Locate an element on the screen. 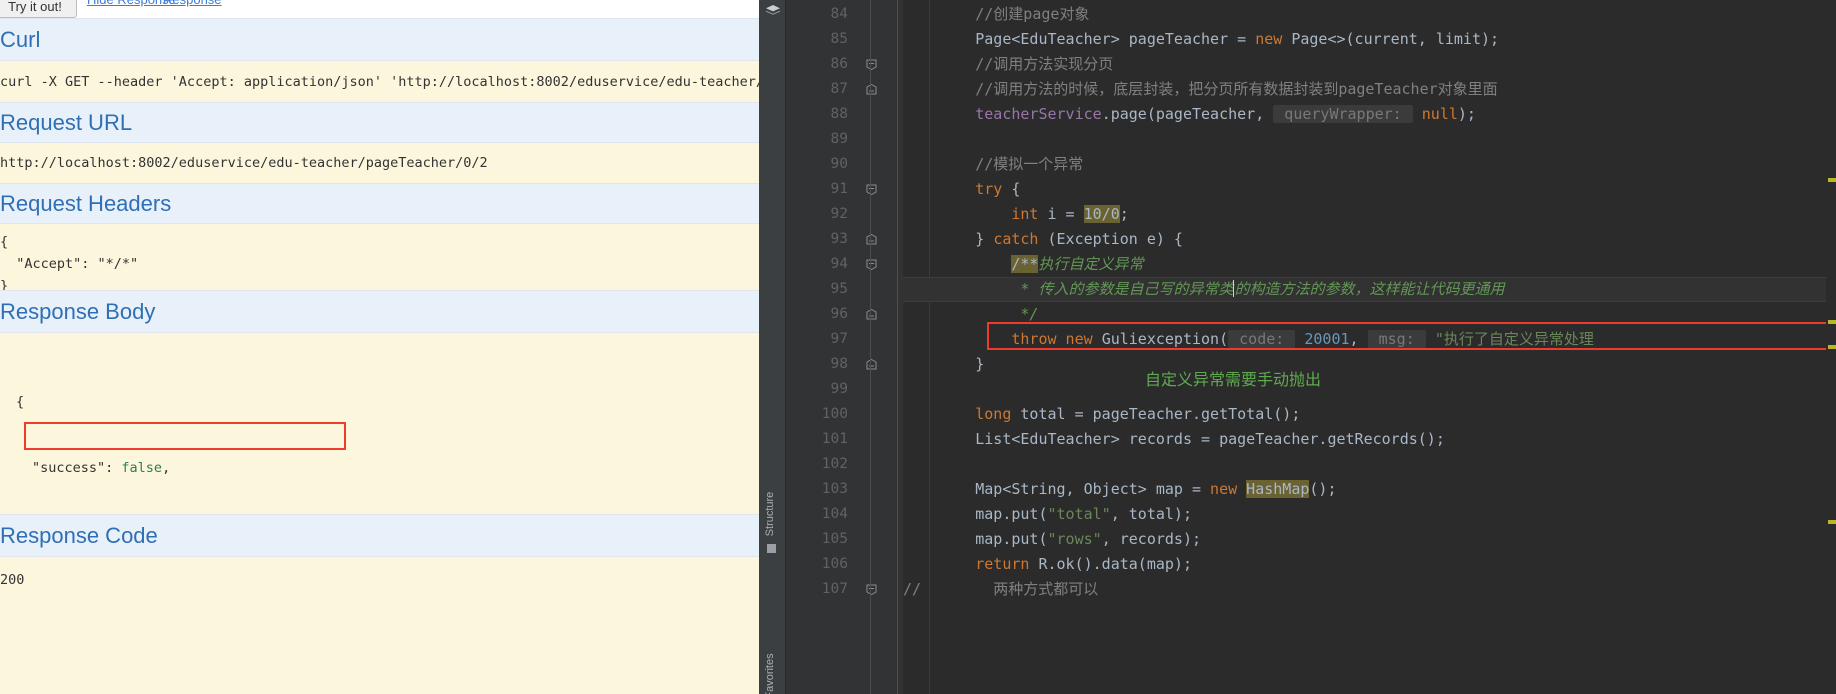 This screenshot has height=694, width=1836. code-token: , records); is located at coordinates (1151, 539).